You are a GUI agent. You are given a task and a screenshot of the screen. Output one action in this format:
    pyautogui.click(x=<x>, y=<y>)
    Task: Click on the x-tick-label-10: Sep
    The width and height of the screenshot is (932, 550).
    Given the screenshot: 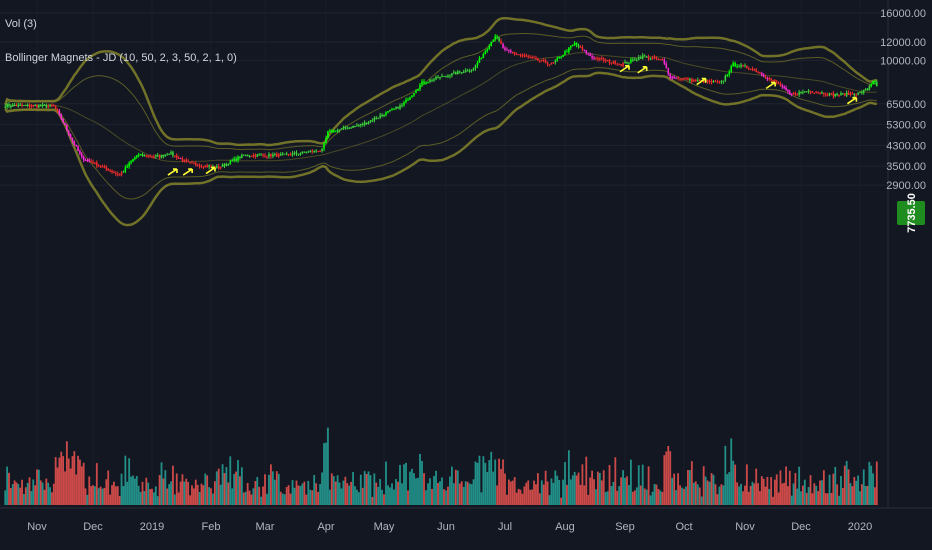 What is the action you would take?
    pyautogui.click(x=625, y=527)
    